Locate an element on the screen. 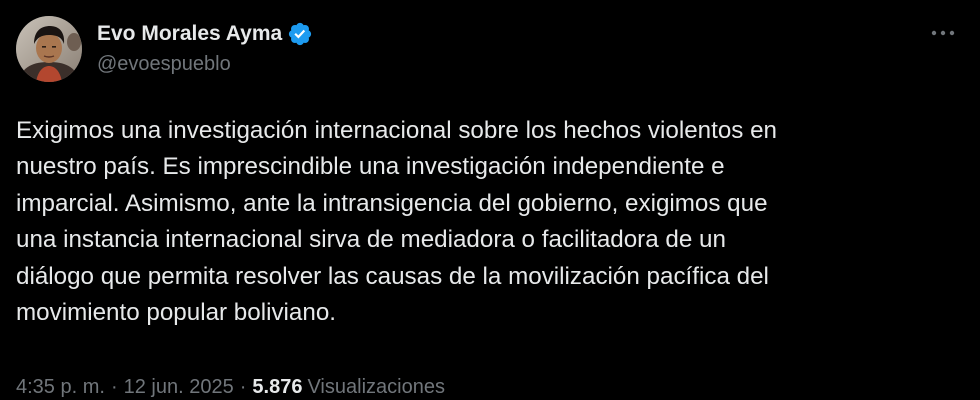 The image size is (980, 400). avatar is located at coordinates (49, 49).